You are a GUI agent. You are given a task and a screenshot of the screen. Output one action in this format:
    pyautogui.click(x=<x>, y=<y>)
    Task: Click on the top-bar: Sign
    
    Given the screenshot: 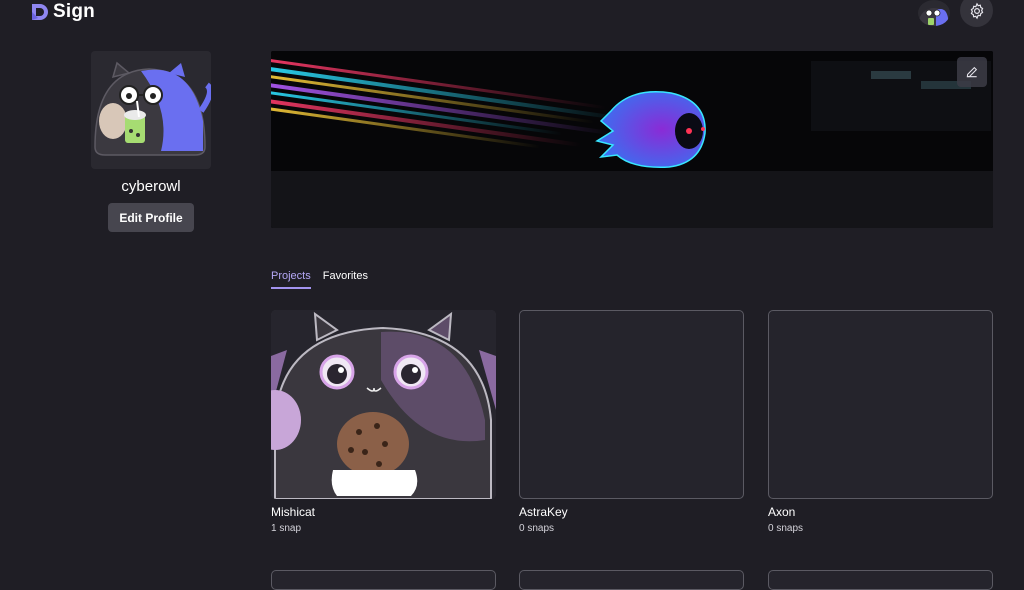 What is the action you would take?
    pyautogui.click(x=512, y=13)
    